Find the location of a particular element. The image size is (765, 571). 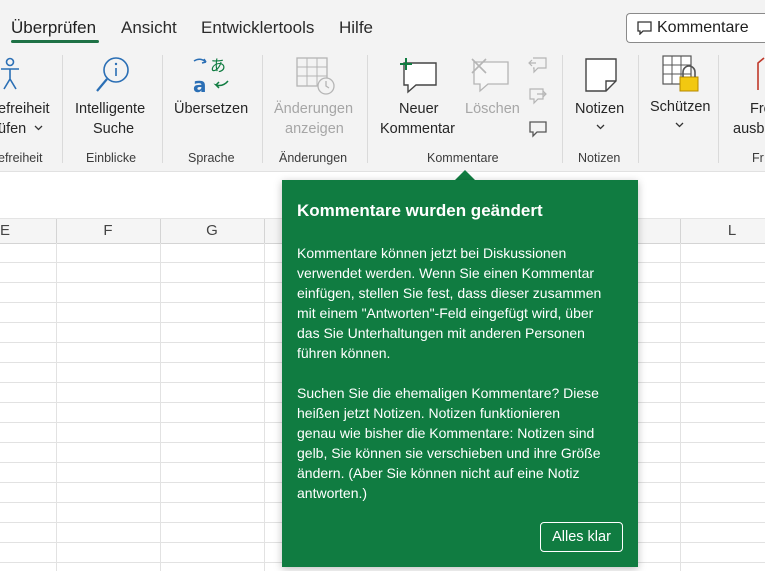

comments-pane-button: Kommentare is located at coordinates (695, 28).